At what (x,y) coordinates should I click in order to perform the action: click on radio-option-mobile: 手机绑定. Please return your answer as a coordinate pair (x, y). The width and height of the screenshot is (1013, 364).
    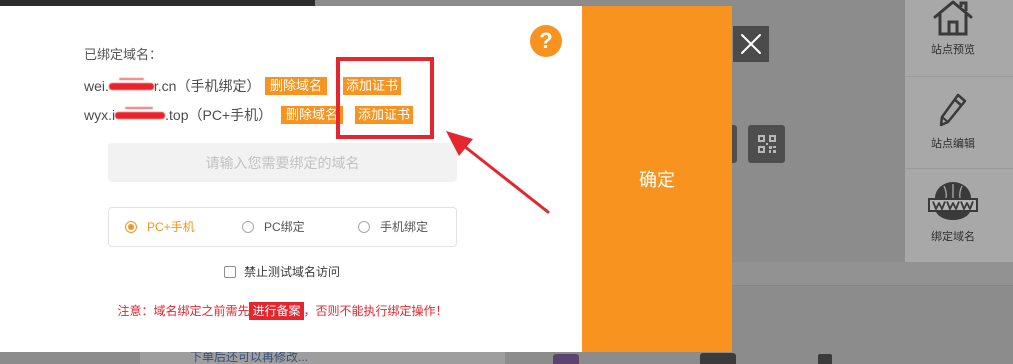
    Looking at the image, I should click on (393, 227).